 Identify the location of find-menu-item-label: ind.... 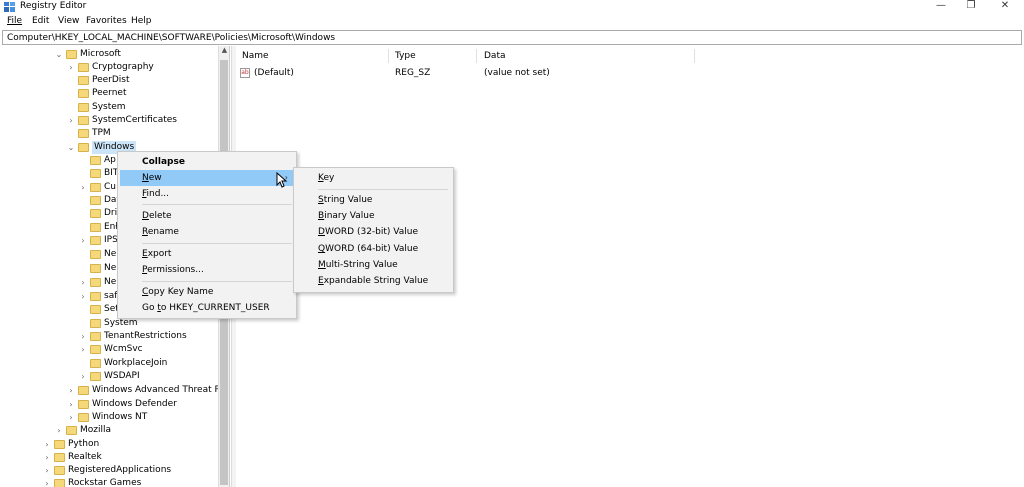
(158, 194).